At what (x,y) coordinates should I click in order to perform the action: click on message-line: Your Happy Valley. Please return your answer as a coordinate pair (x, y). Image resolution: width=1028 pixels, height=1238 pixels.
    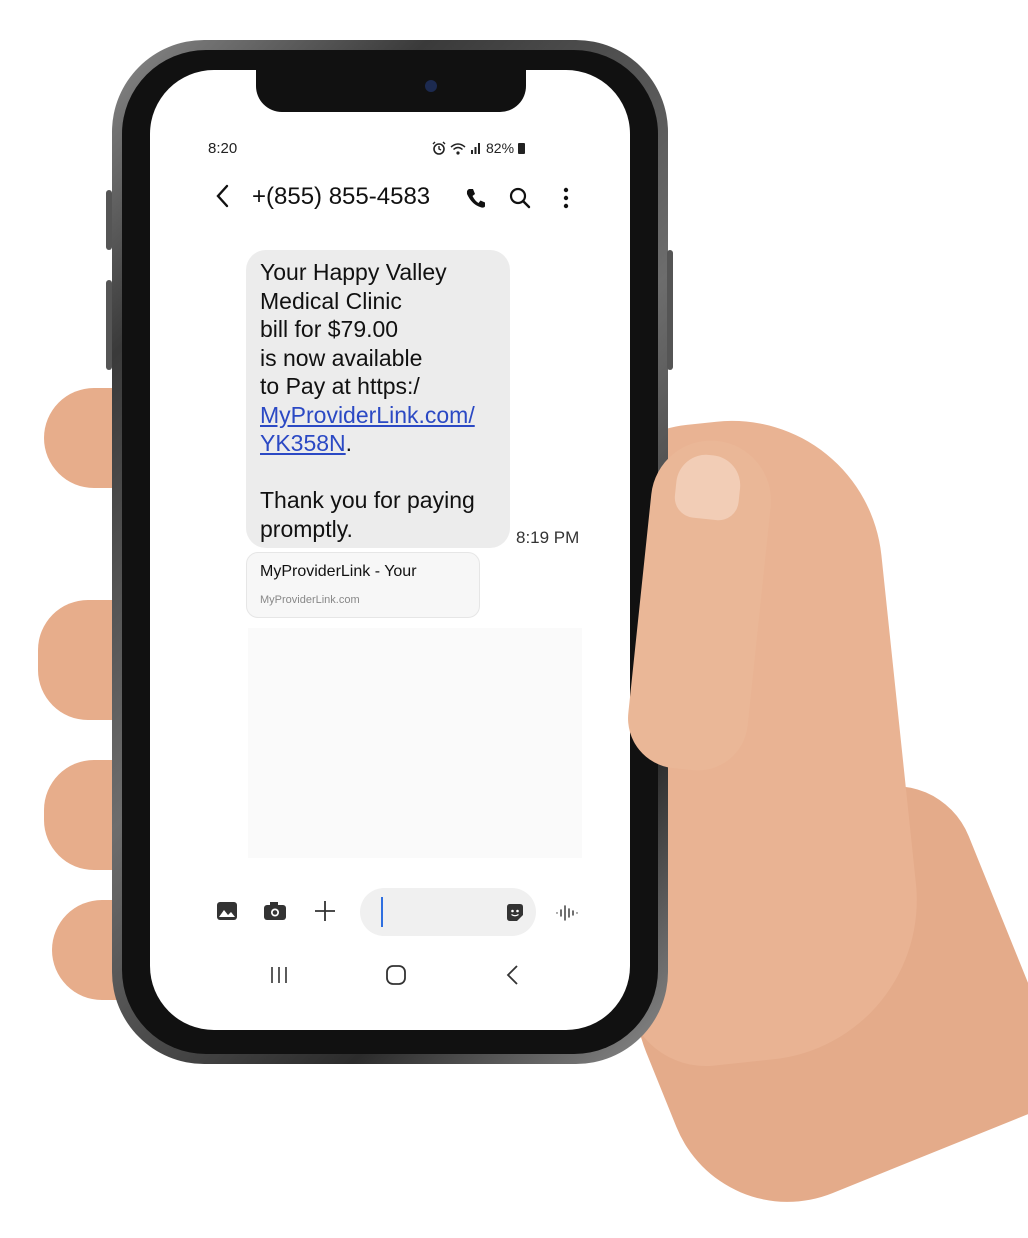
    Looking at the image, I should click on (353, 272).